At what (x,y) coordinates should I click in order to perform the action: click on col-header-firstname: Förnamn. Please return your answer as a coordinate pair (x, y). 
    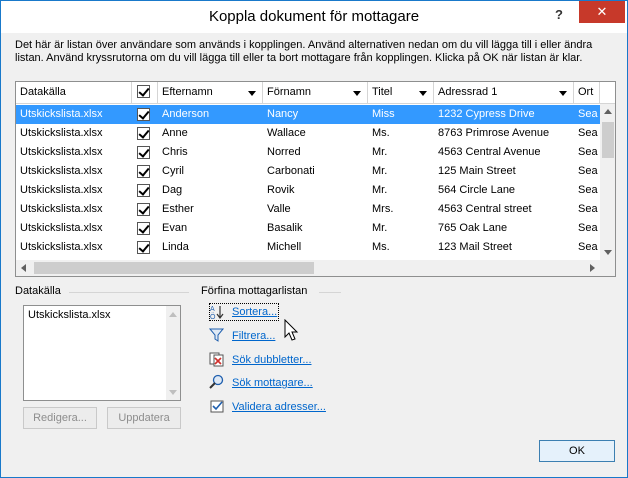
    Looking at the image, I should click on (315, 93).